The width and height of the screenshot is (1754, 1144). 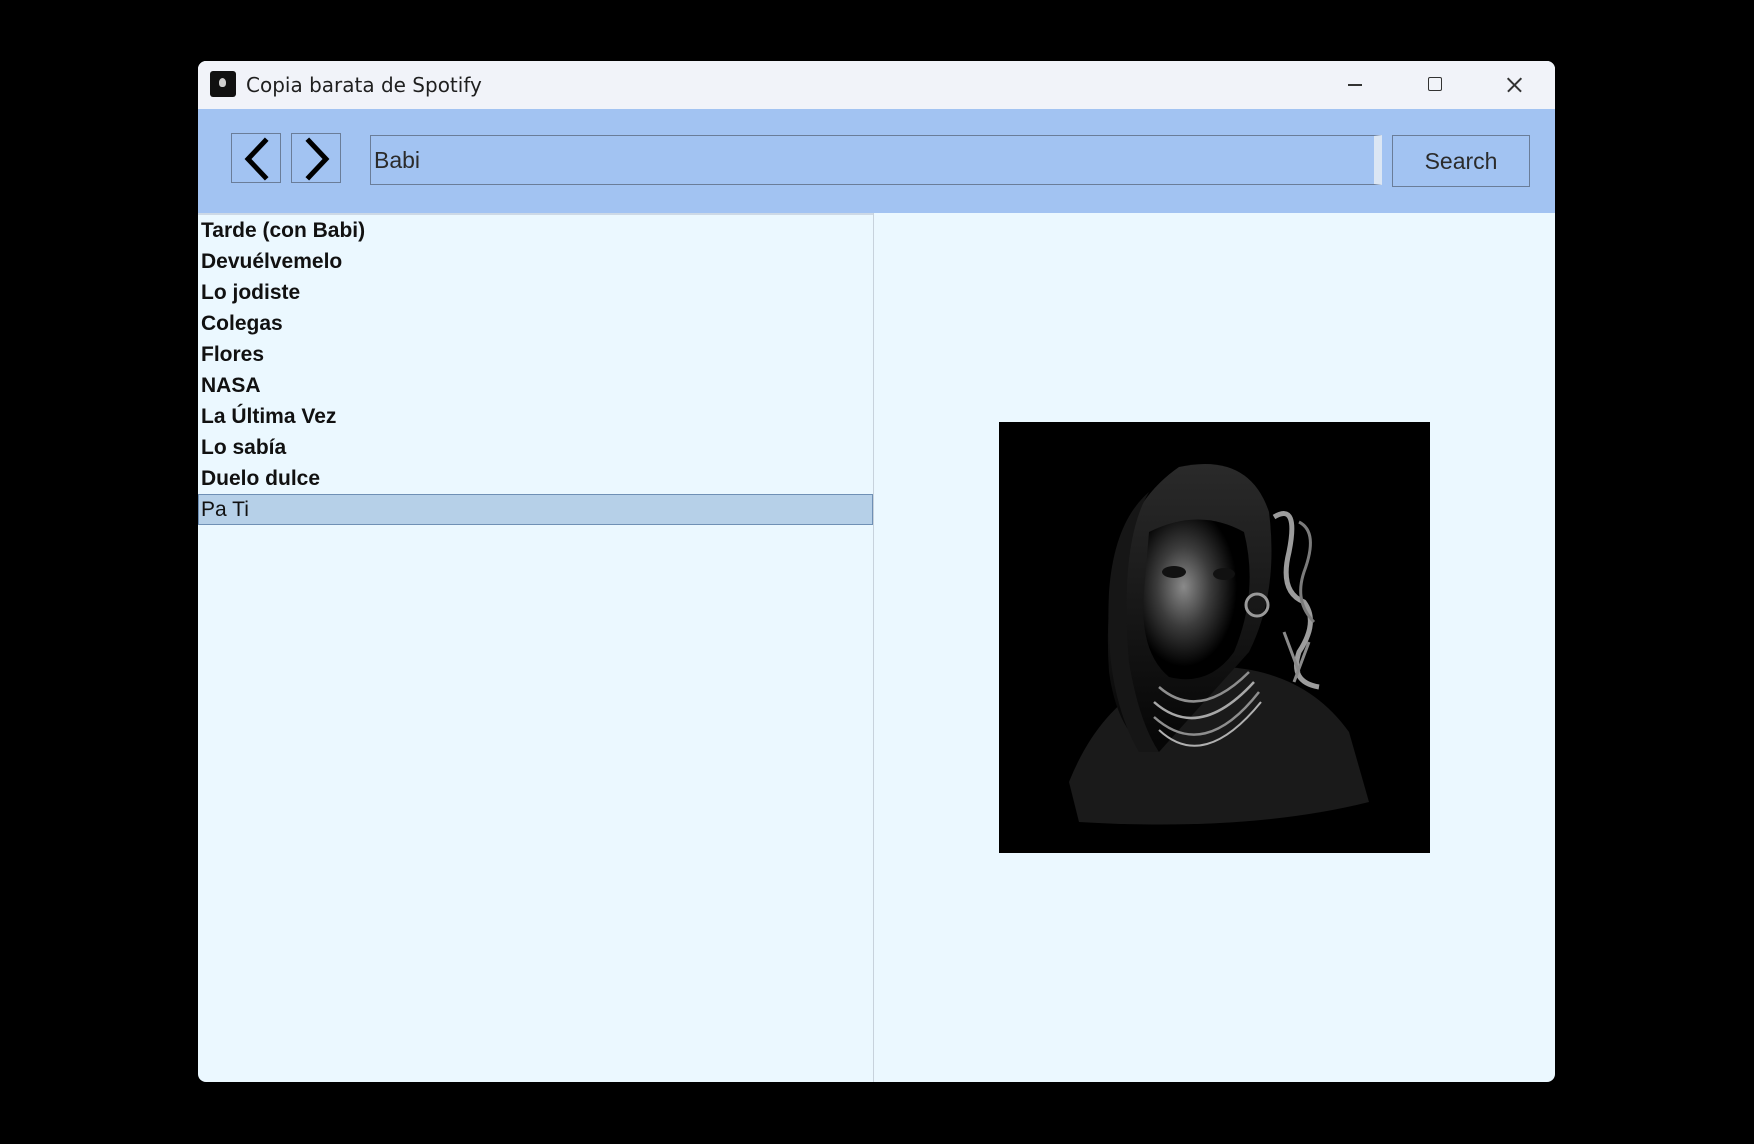 I want to click on search-input, so click(x=876, y=160).